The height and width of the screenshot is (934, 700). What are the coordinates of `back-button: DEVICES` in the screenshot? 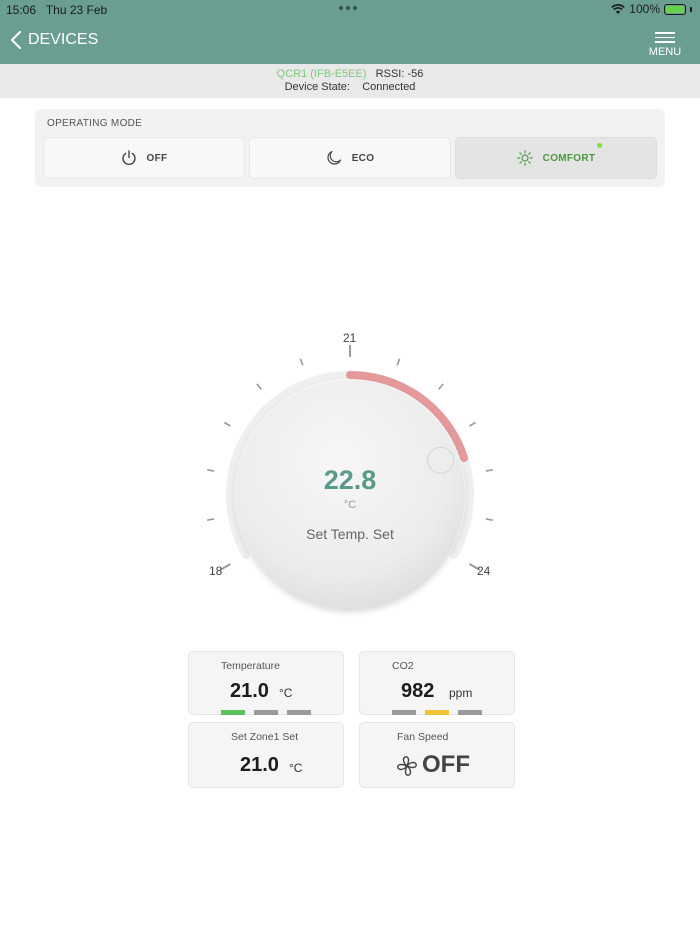 It's located at (54, 40).